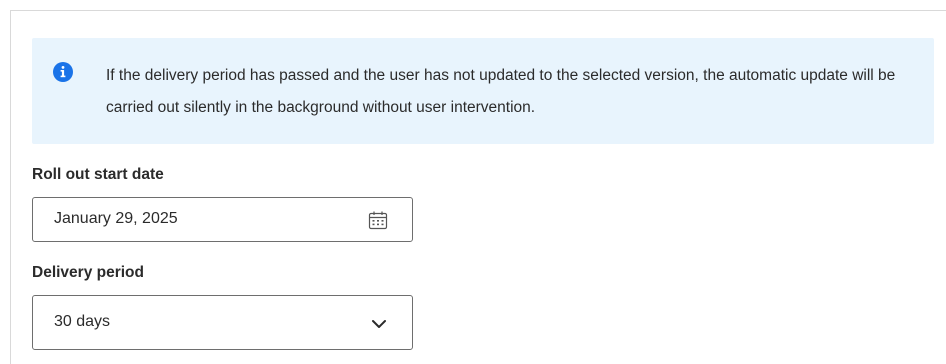 The width and height of the screenshot is (946, 364). I want to click on rollout-start-date-label: Roll out start date, so click(98, 174).